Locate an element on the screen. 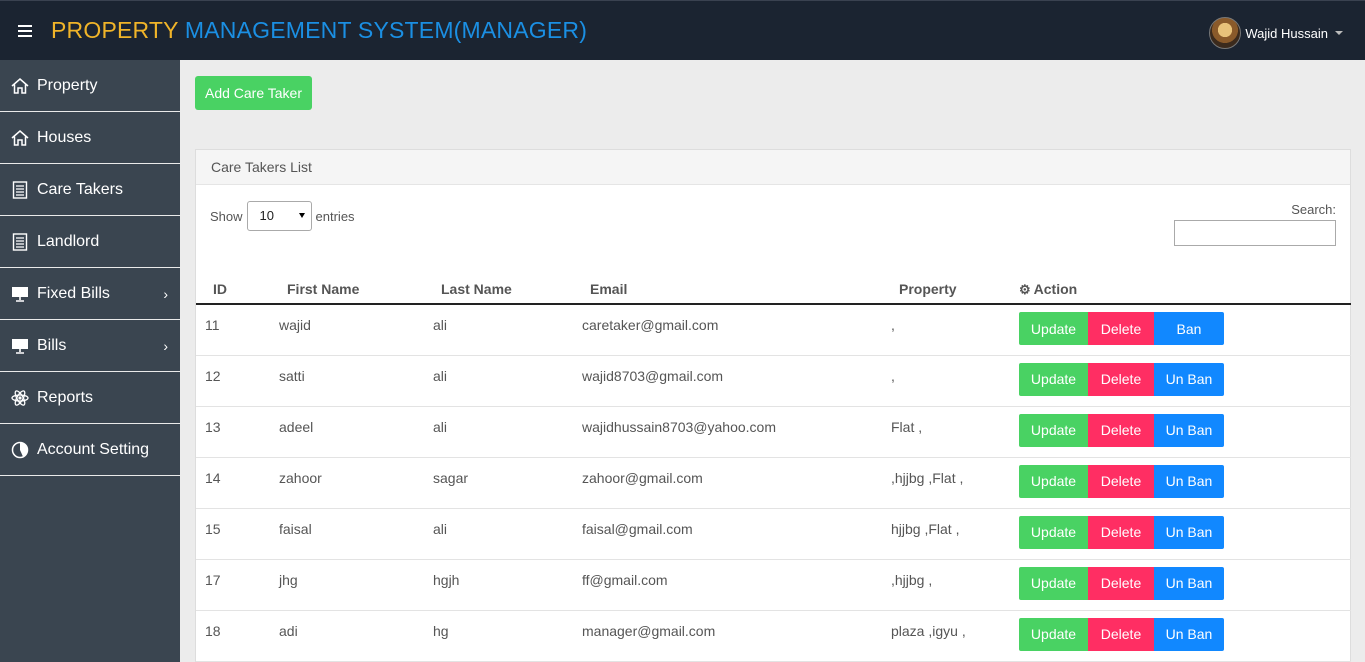 This screenshot has width=1365, height=662. cell-actions: Update Delete Ban is located at coordinates (1185, 330).